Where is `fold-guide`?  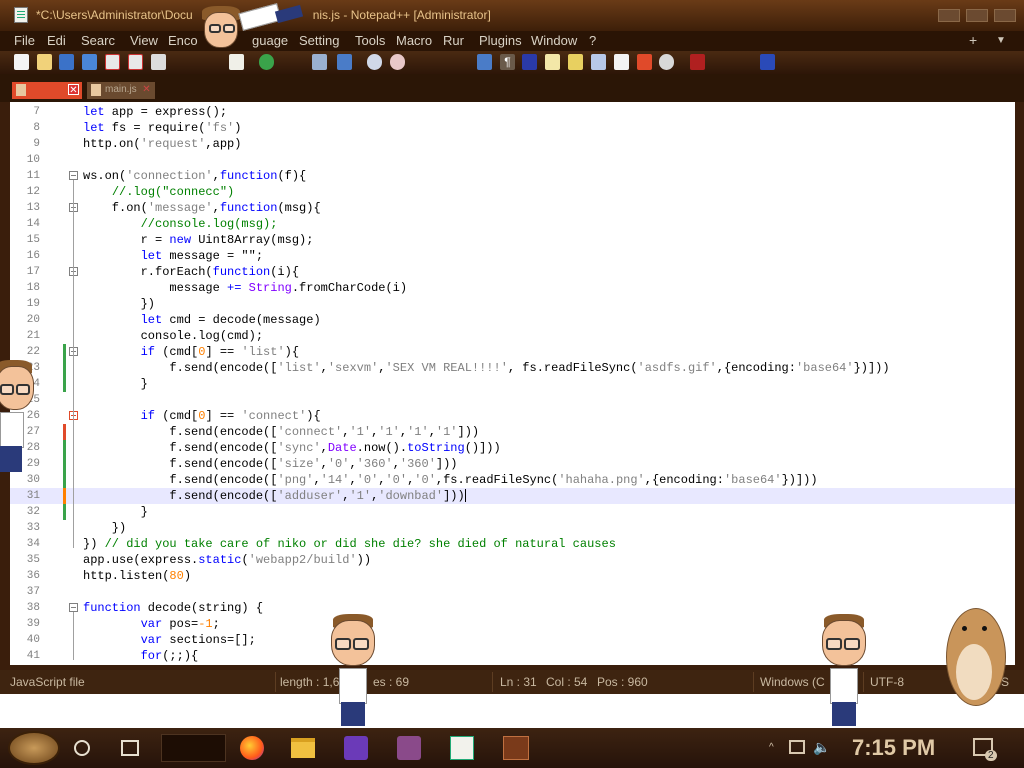
fold-guide is located at coordinates (73, 364).